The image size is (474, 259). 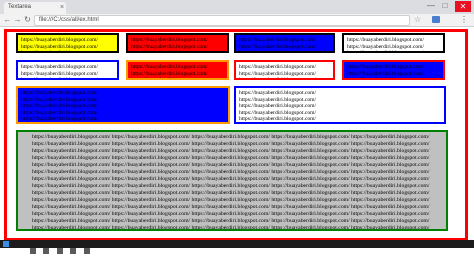 What do you see at coordinates (67, 70) in the screenshot?
I see `textarea-white-blue-border` at bounding box center [67, 70].